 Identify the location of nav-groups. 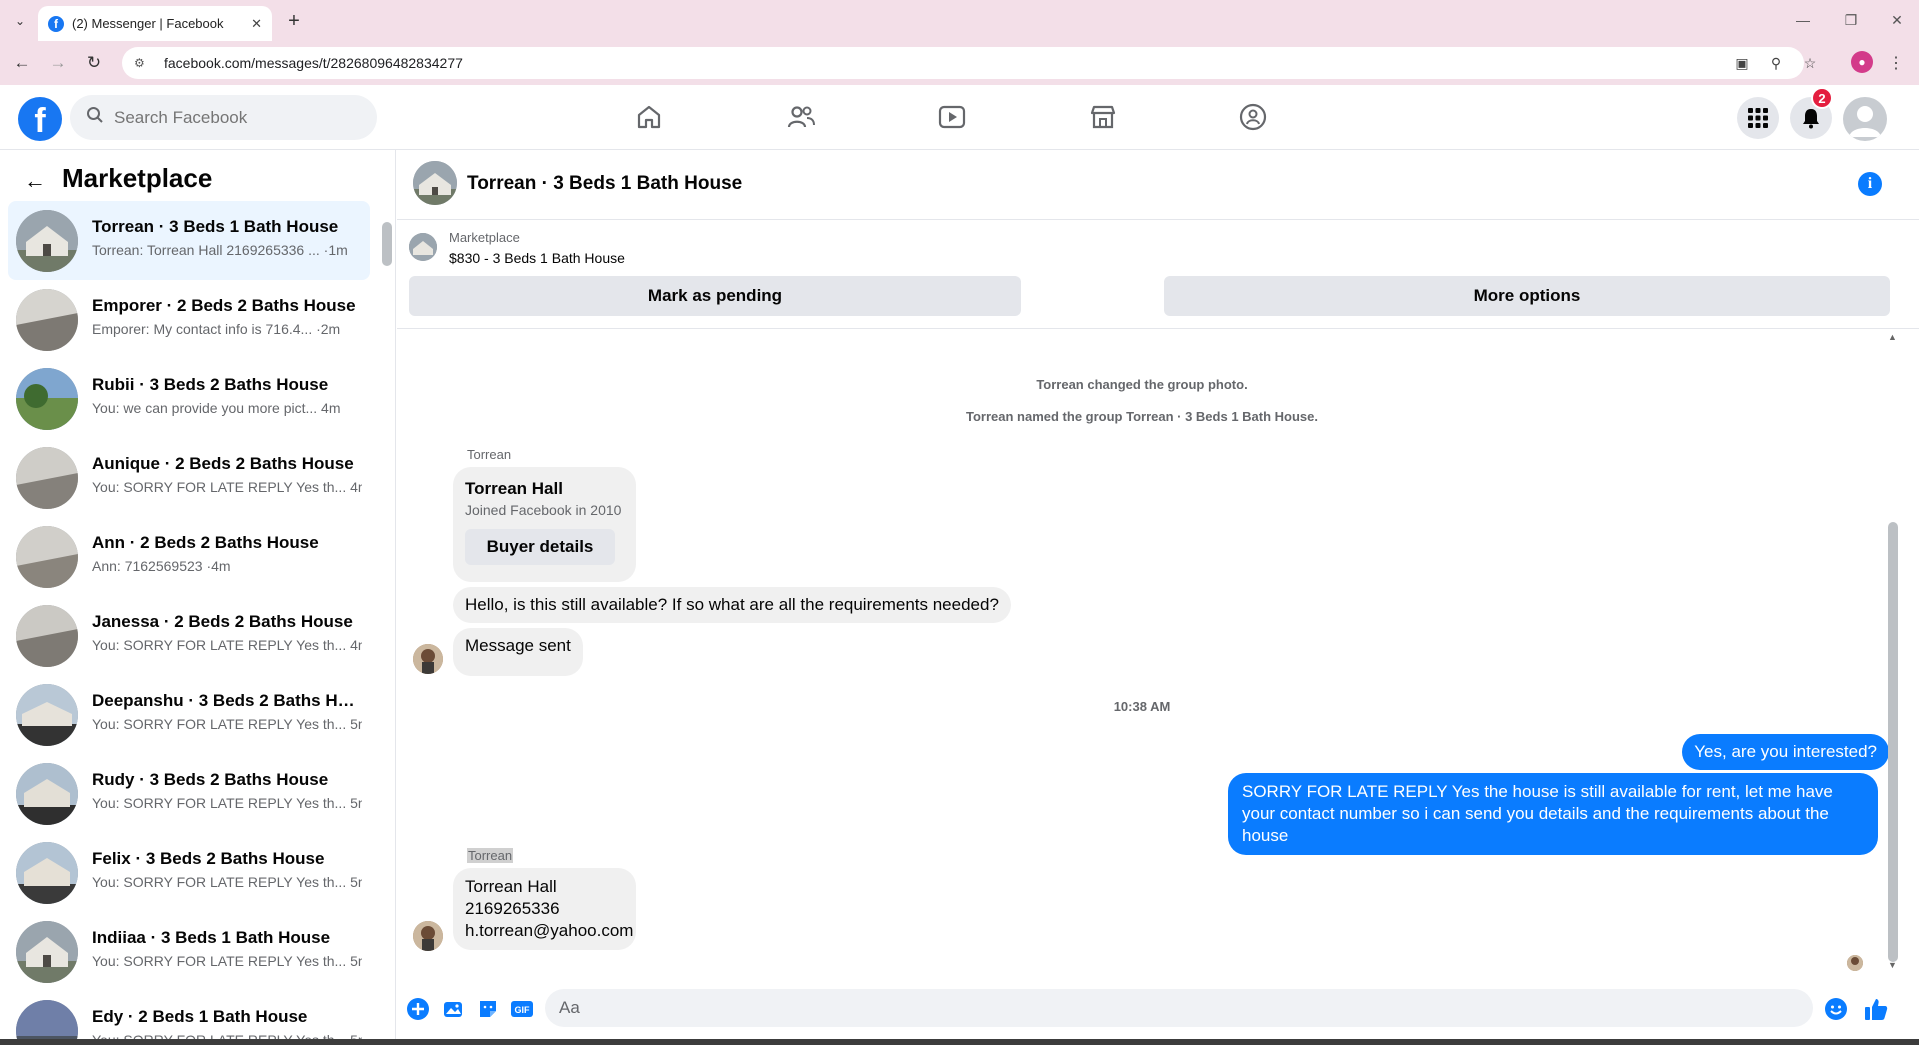
(1253, 117).